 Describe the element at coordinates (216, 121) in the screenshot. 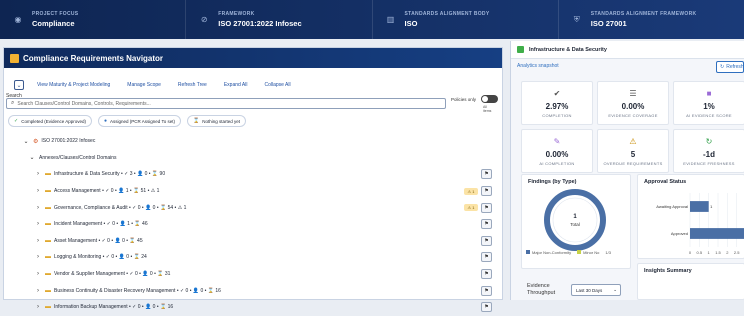

I see `legend-chip-3: ⌛ Nothing started yet` at that location.